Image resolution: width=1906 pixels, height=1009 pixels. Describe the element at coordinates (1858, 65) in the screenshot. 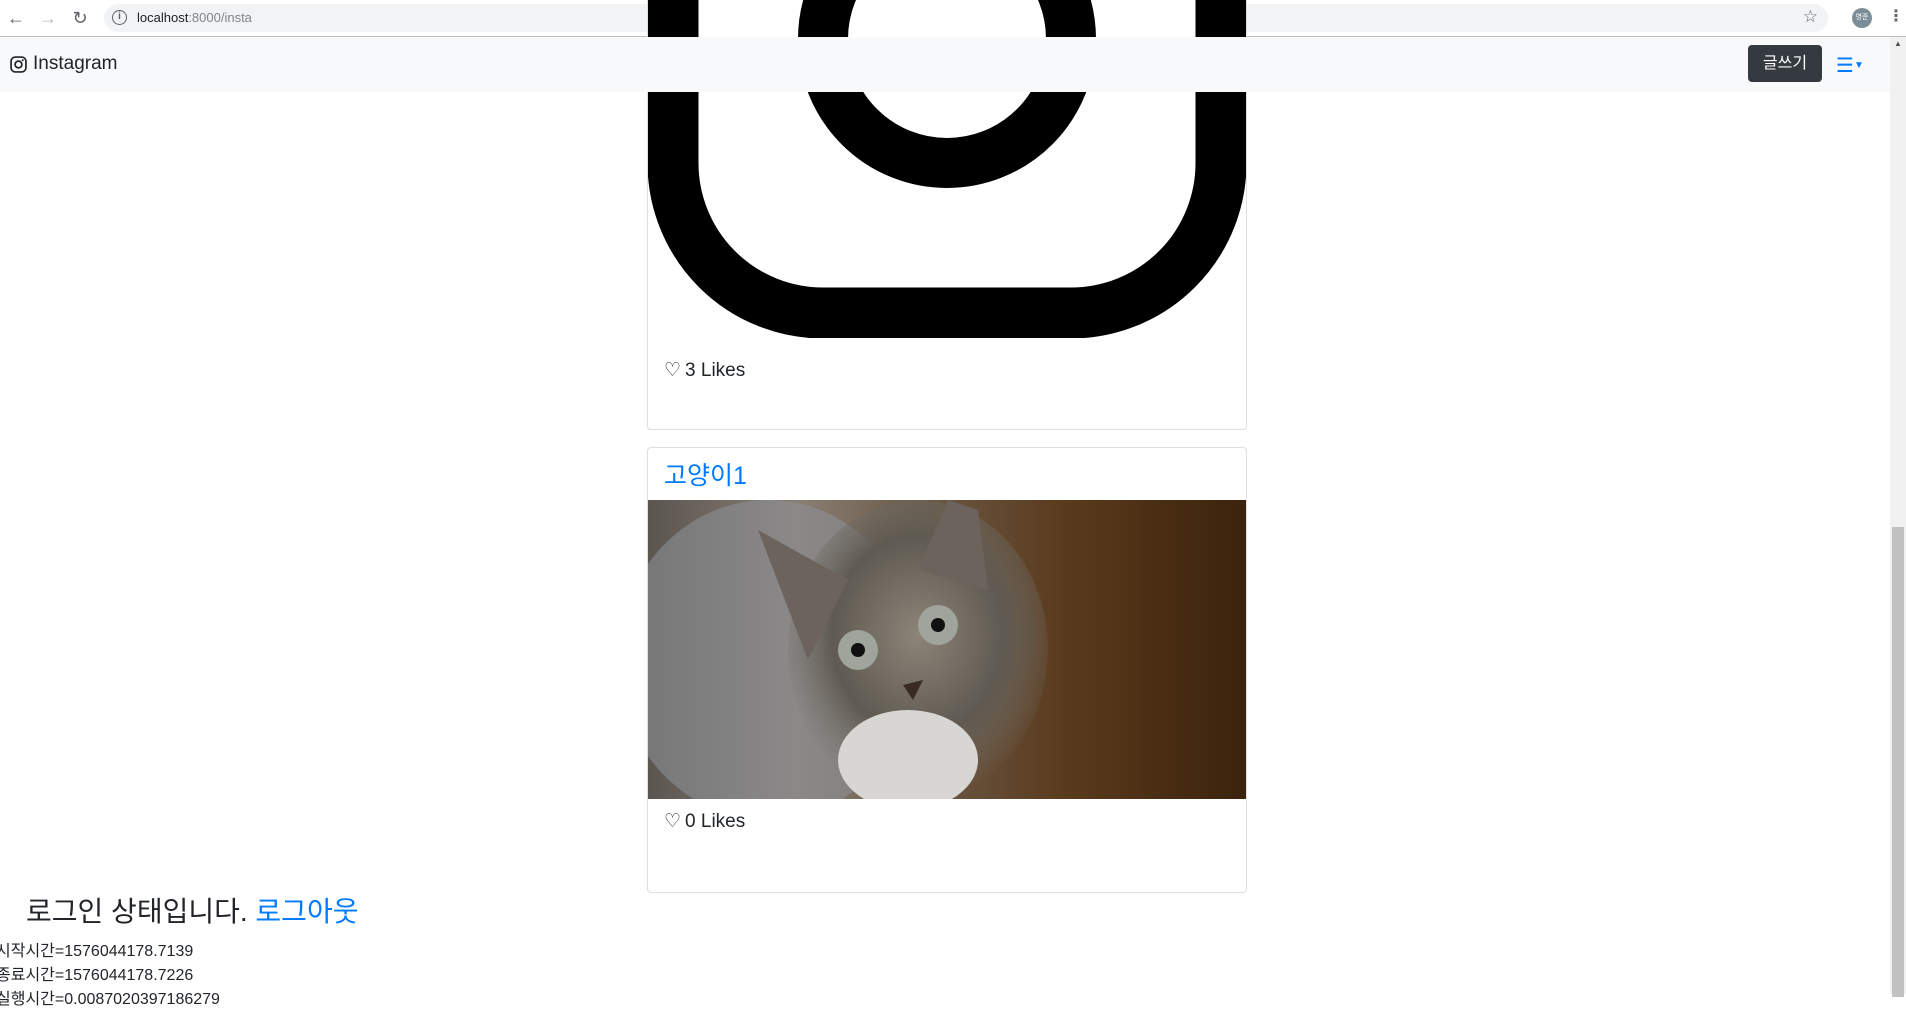

I see `caret-down-icon: ▼` at that location.